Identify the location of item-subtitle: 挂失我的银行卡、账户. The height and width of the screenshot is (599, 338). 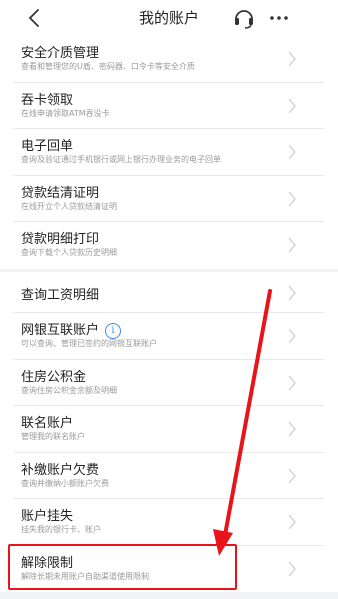
(61, 529).